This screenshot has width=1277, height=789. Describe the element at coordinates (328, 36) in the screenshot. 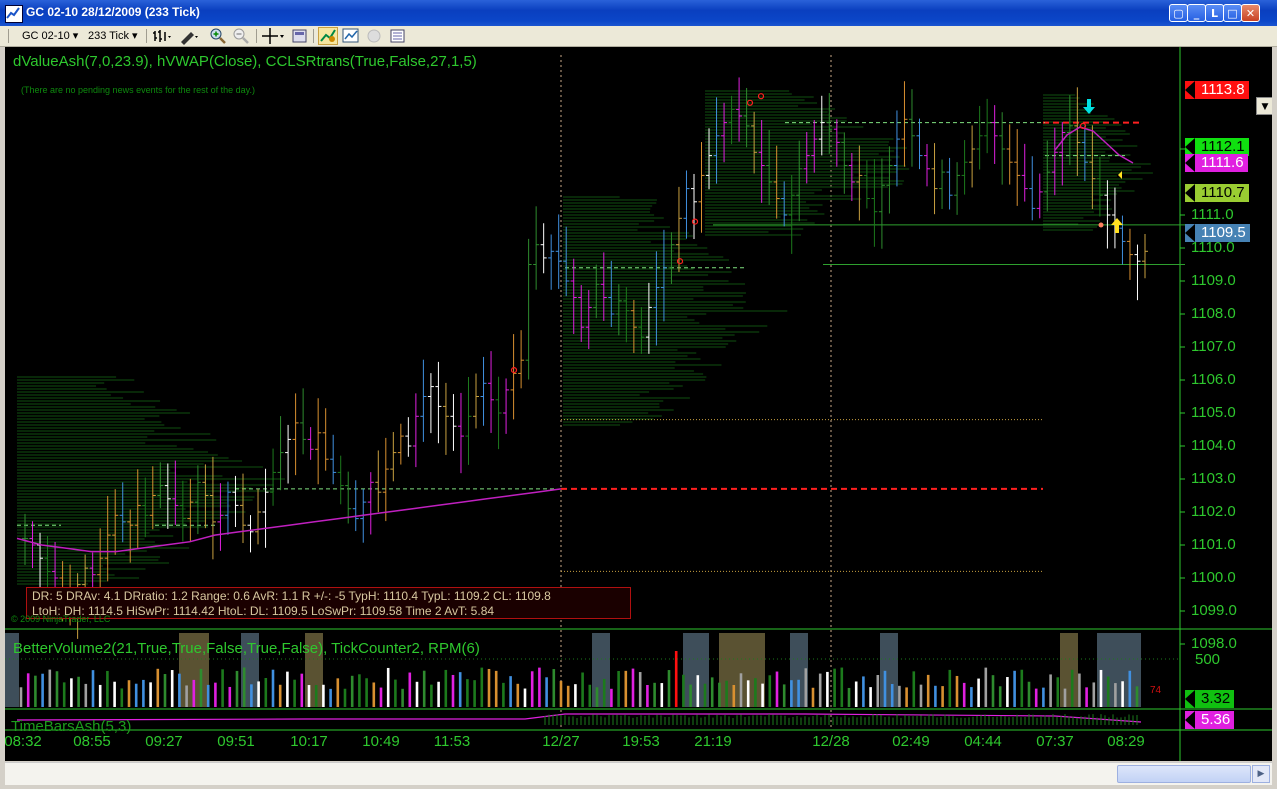

I see `indicators-icon` at that location.